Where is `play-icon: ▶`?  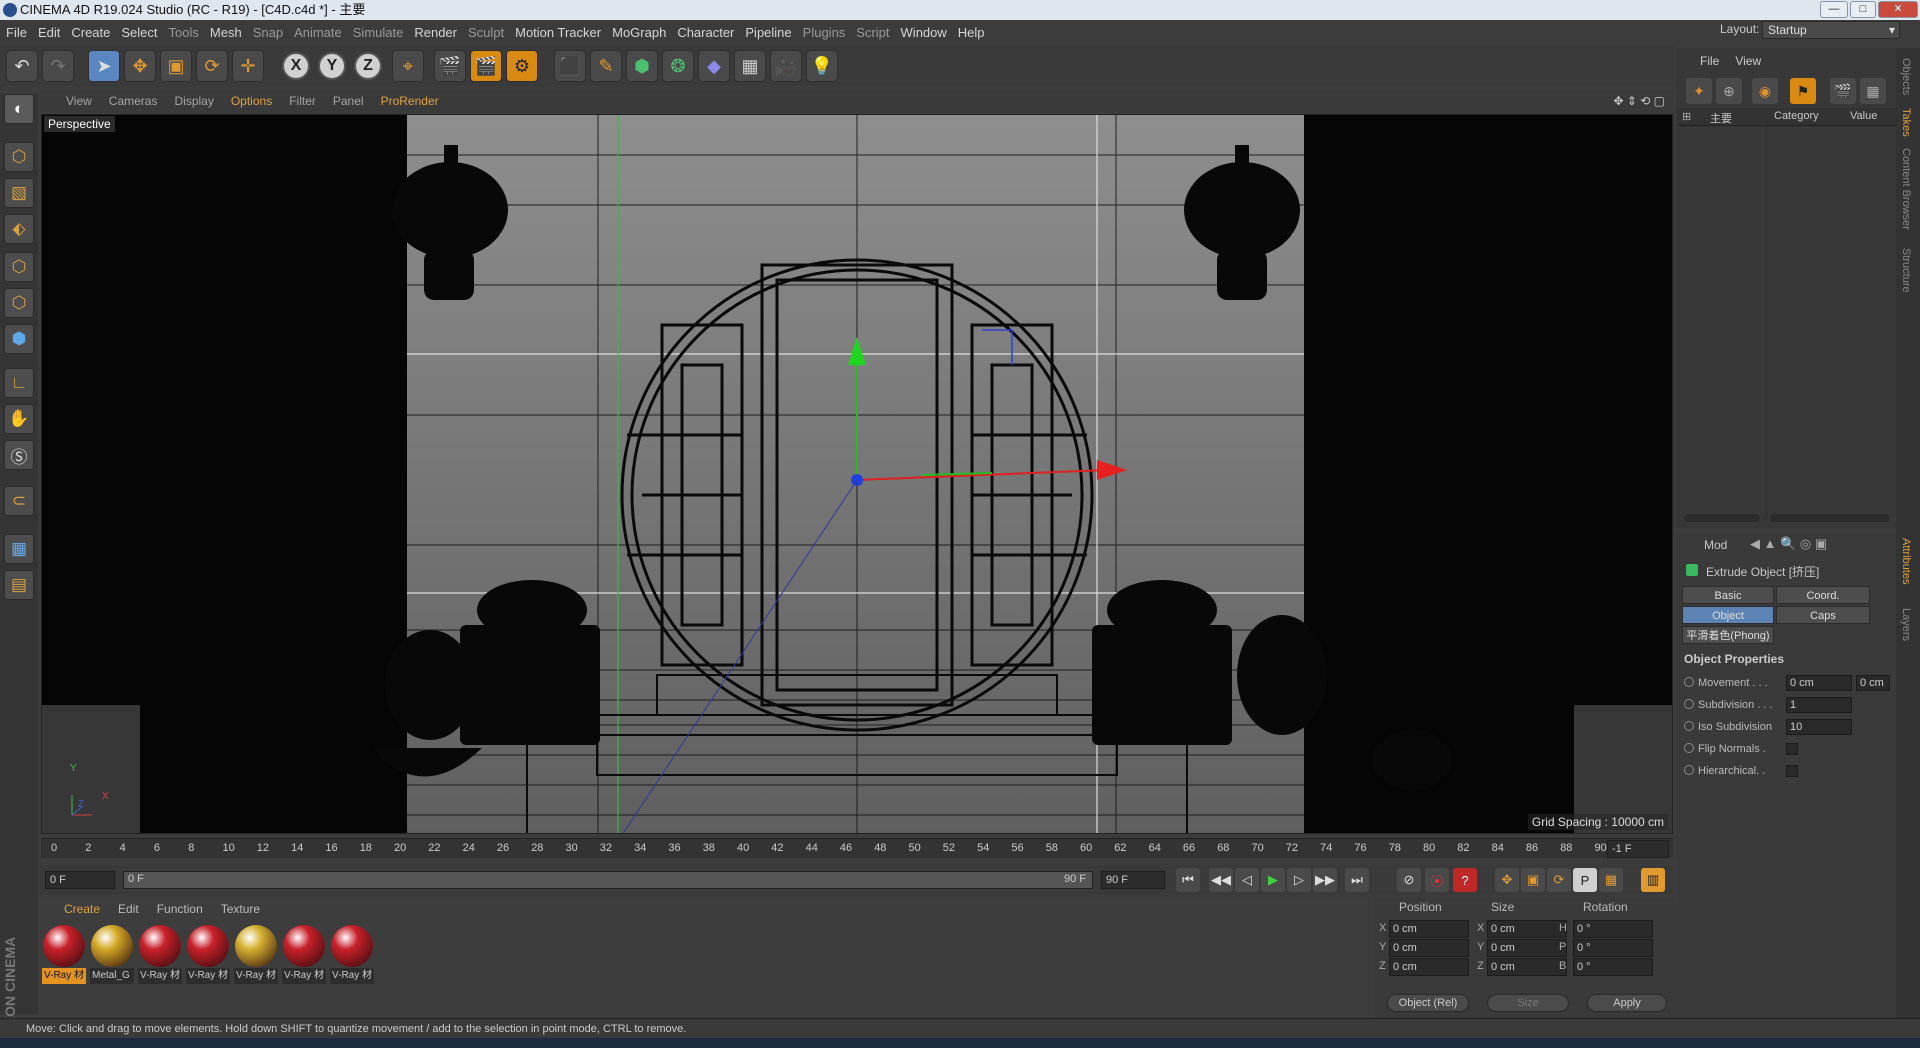 play-icon: ▶ is located at coordinates (1273, 880).